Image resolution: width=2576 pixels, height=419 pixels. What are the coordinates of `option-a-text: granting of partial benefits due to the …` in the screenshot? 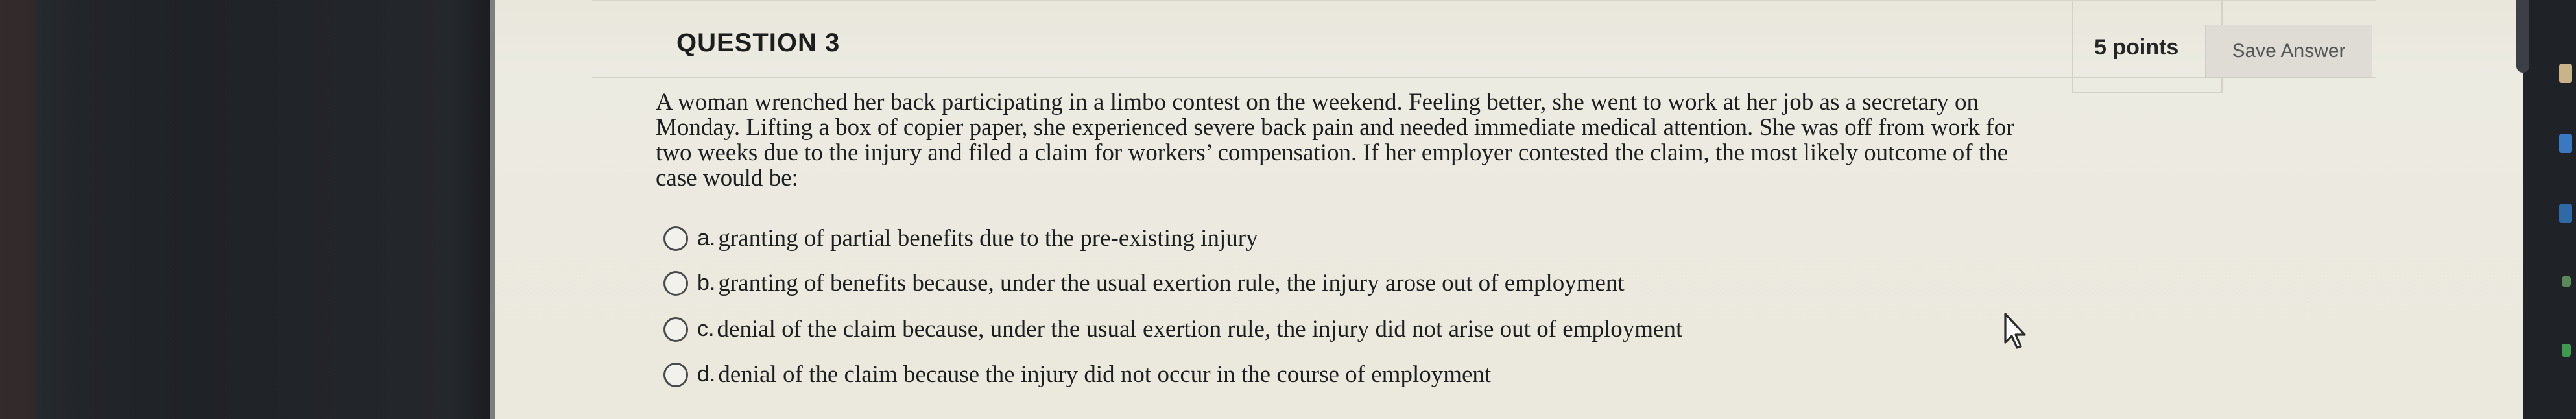 It's located at (988, 239).